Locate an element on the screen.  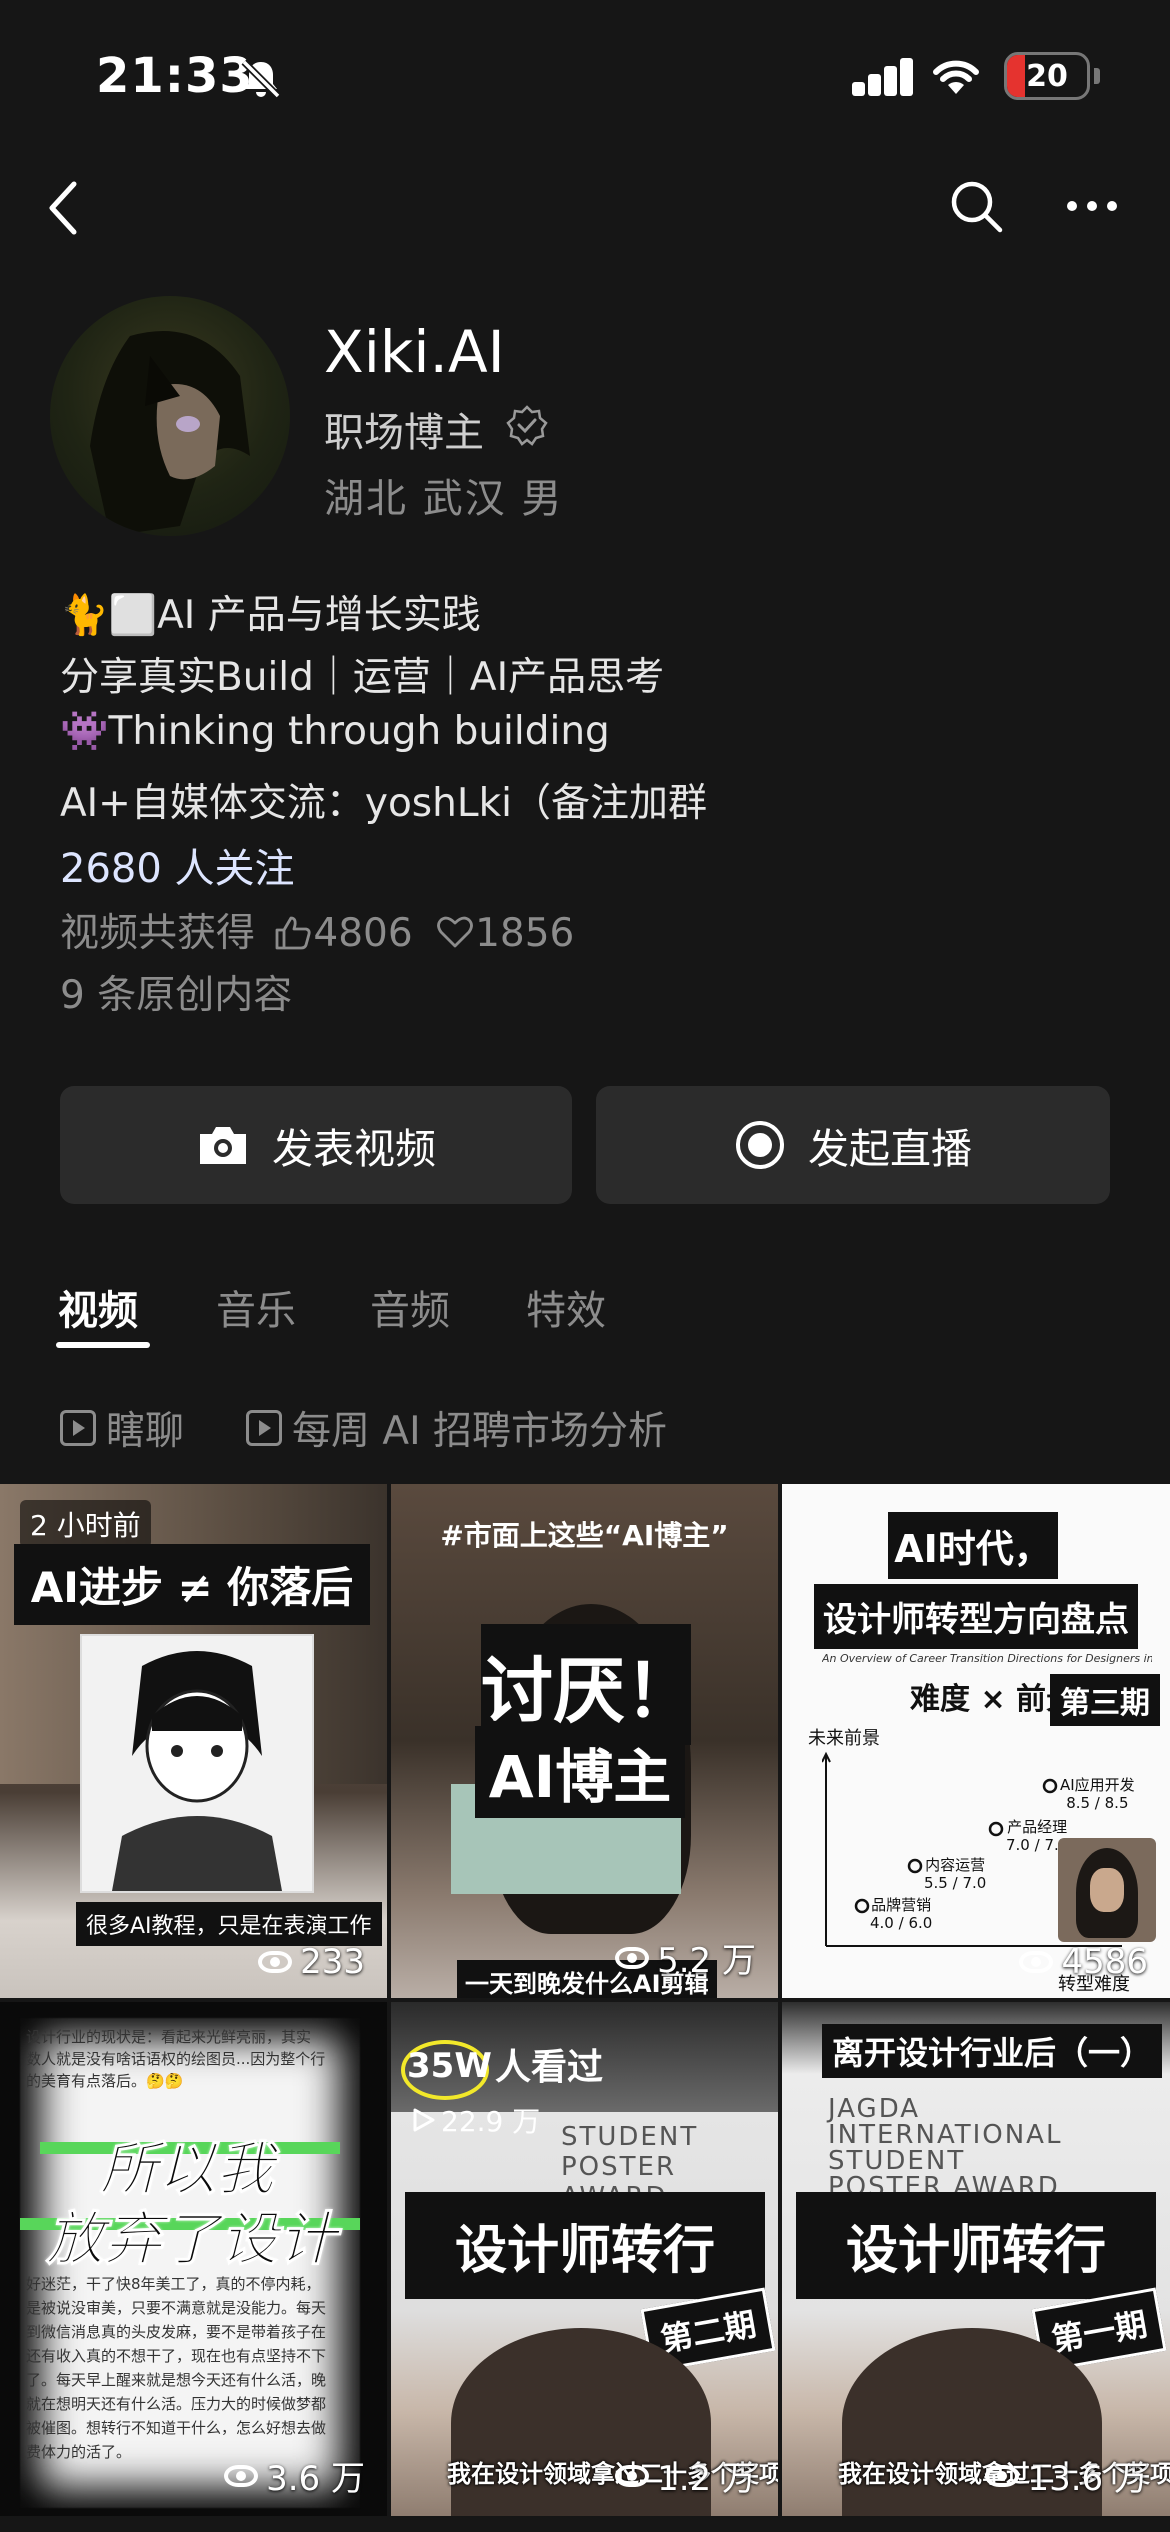
original-content-count: 9 条原创内容 is located at coordinates (176, 995).